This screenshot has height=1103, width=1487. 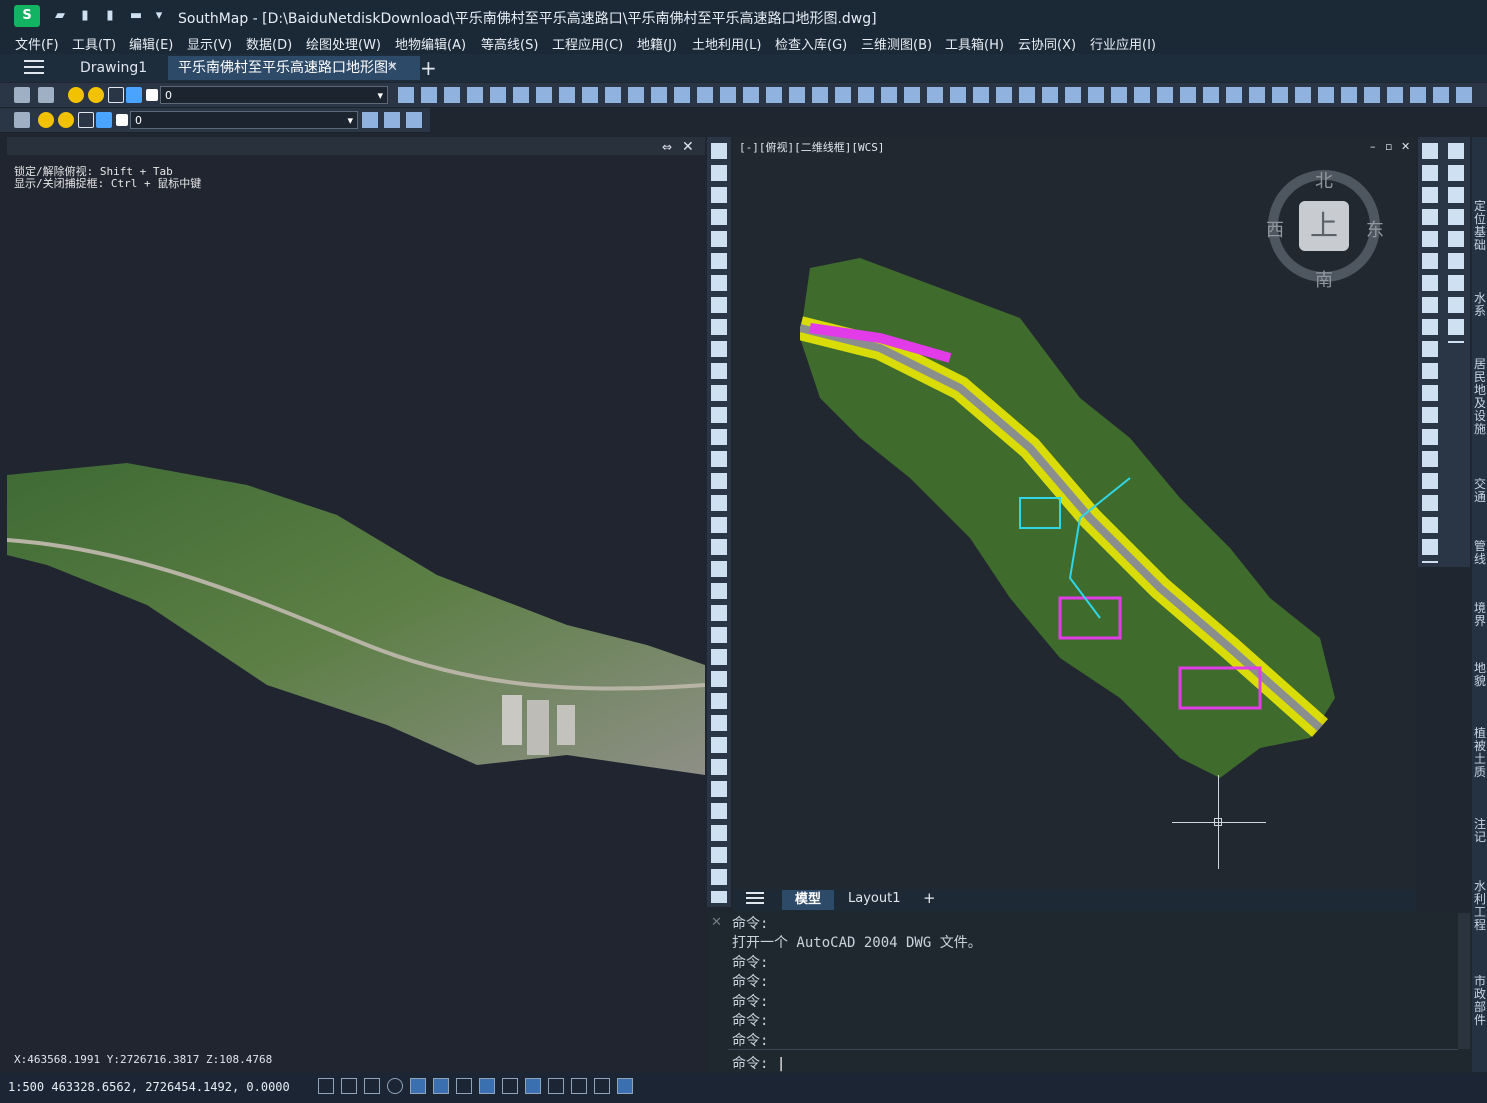 I want to click on chevron-down-icon: ▾, so click(x=380, y=95).